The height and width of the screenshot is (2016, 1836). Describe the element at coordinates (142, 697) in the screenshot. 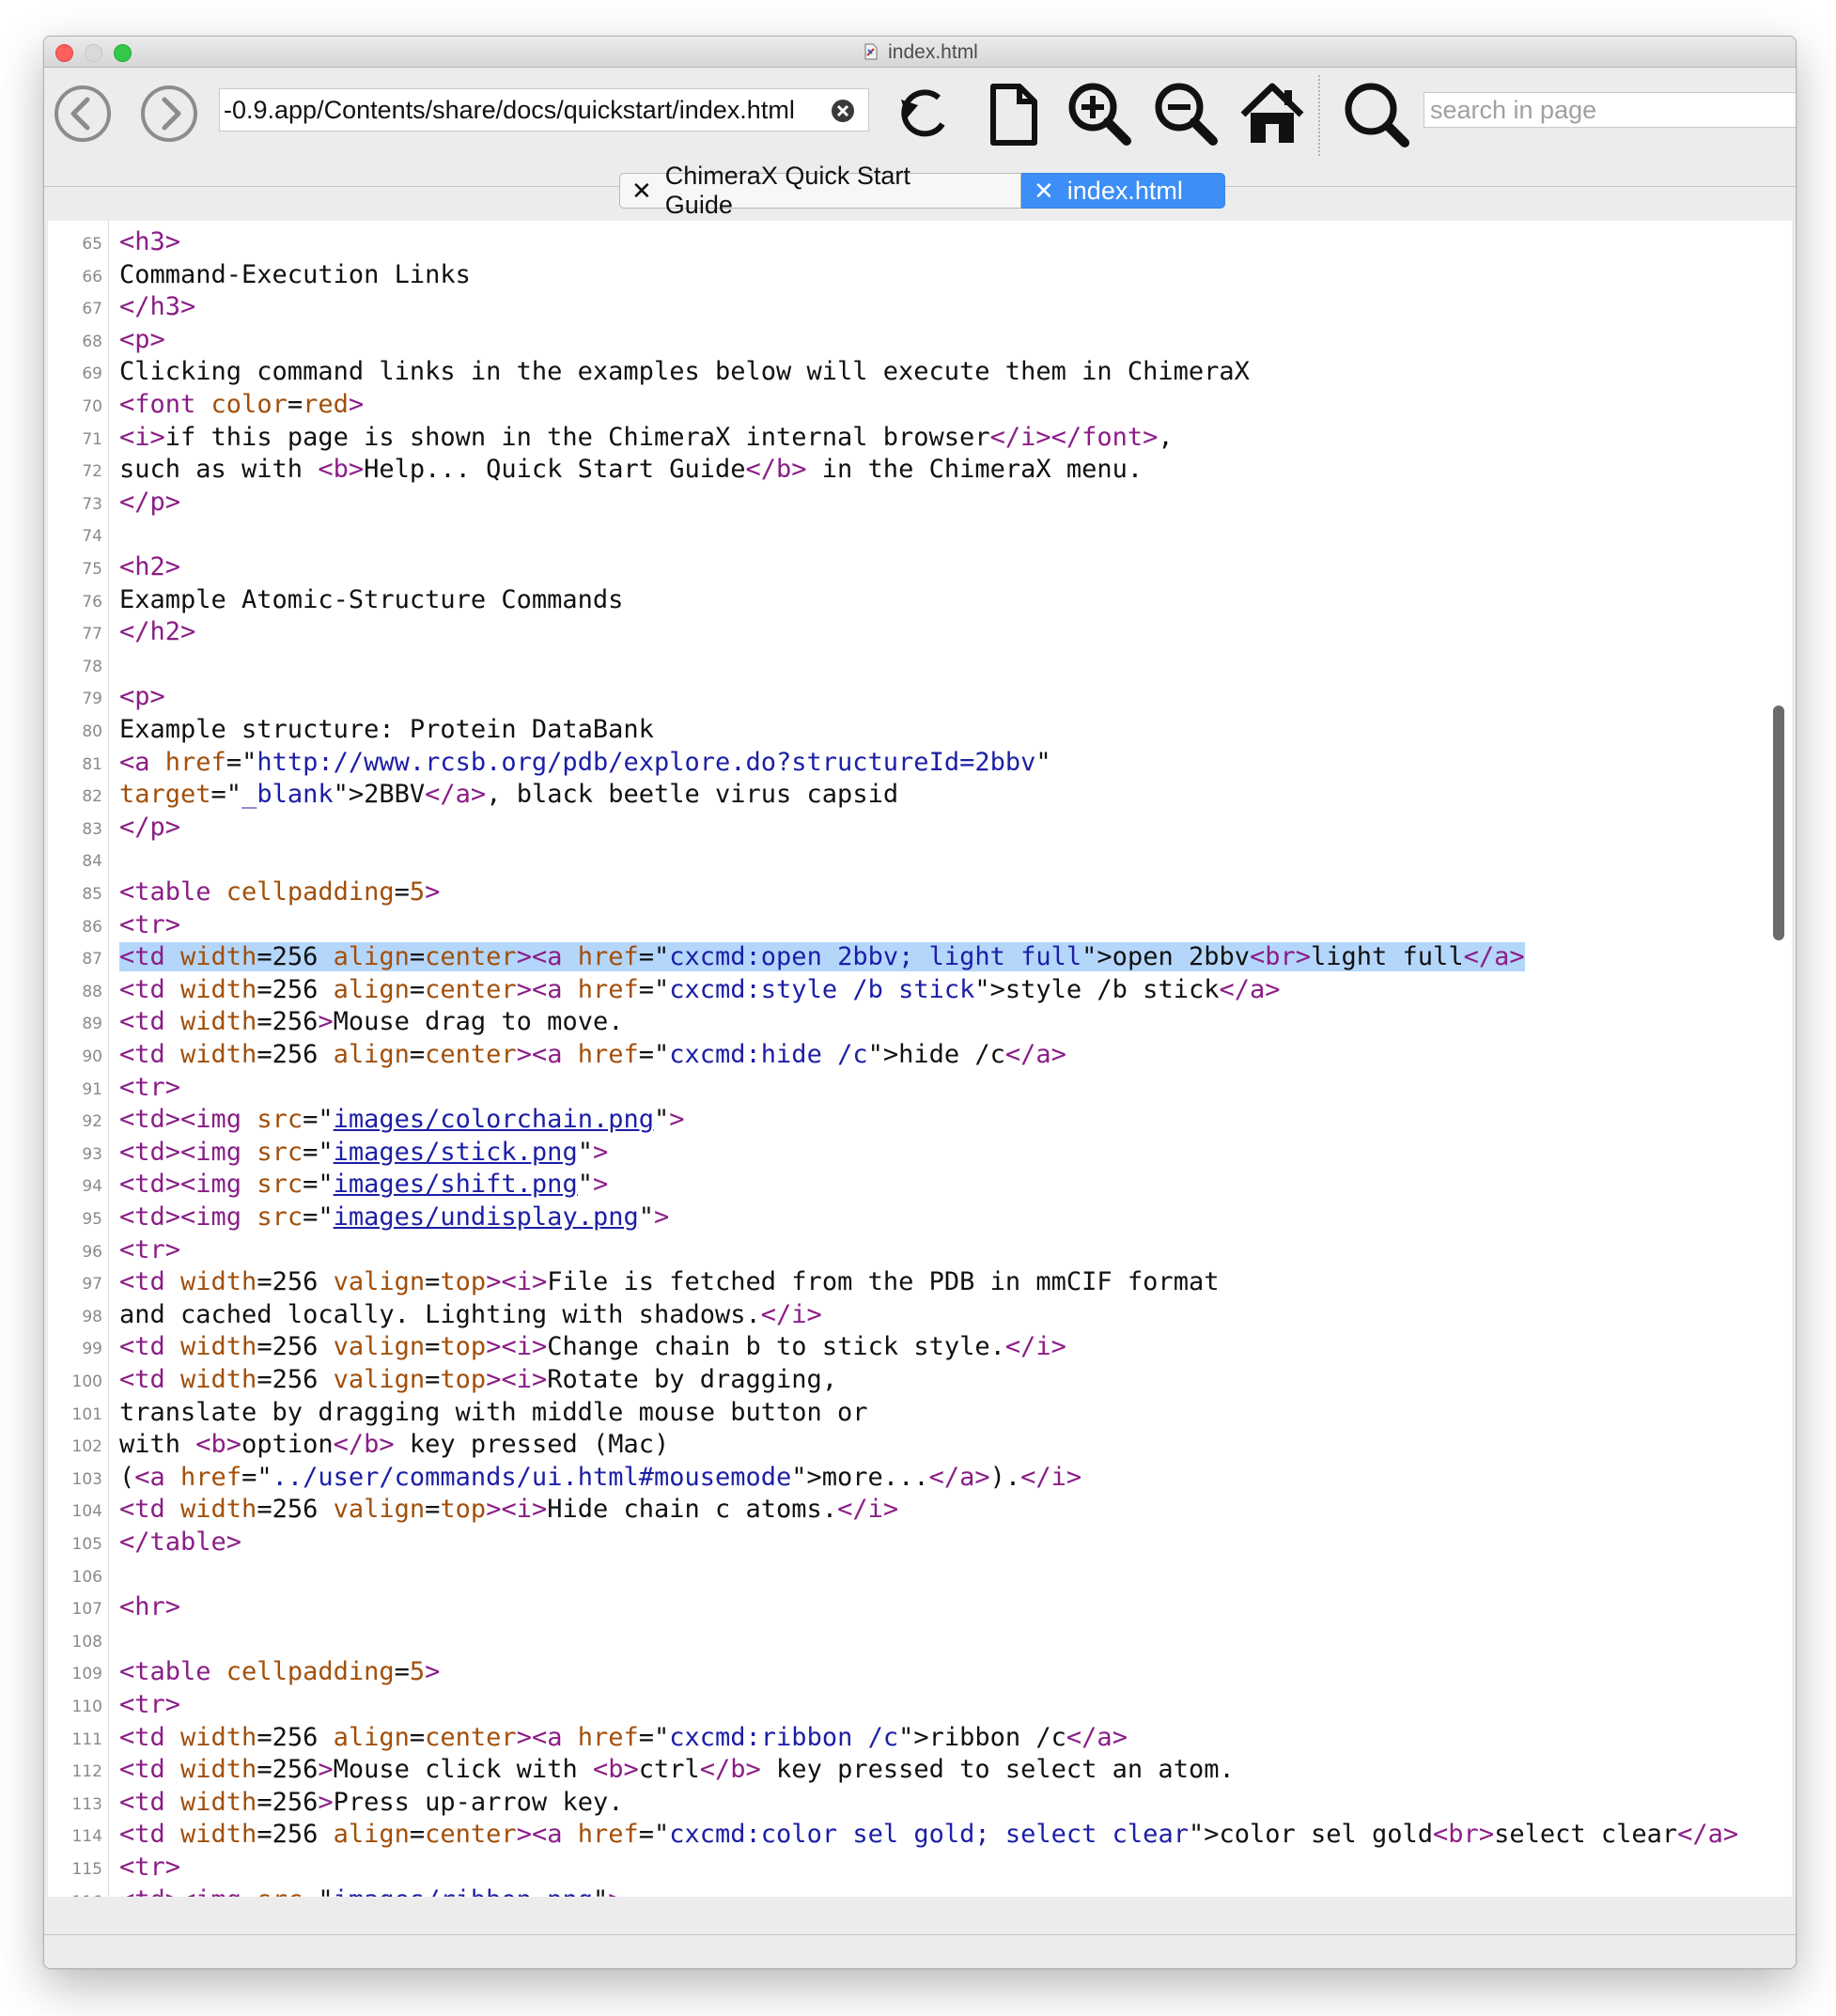

I see `line-code: <p>` at that location.